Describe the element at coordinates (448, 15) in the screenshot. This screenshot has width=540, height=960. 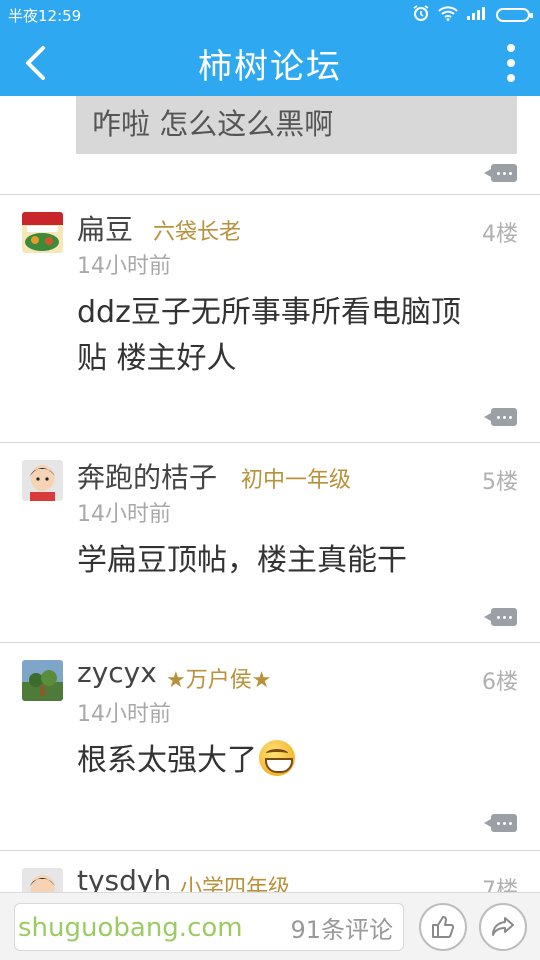
I see `wifi-icon` at that location.